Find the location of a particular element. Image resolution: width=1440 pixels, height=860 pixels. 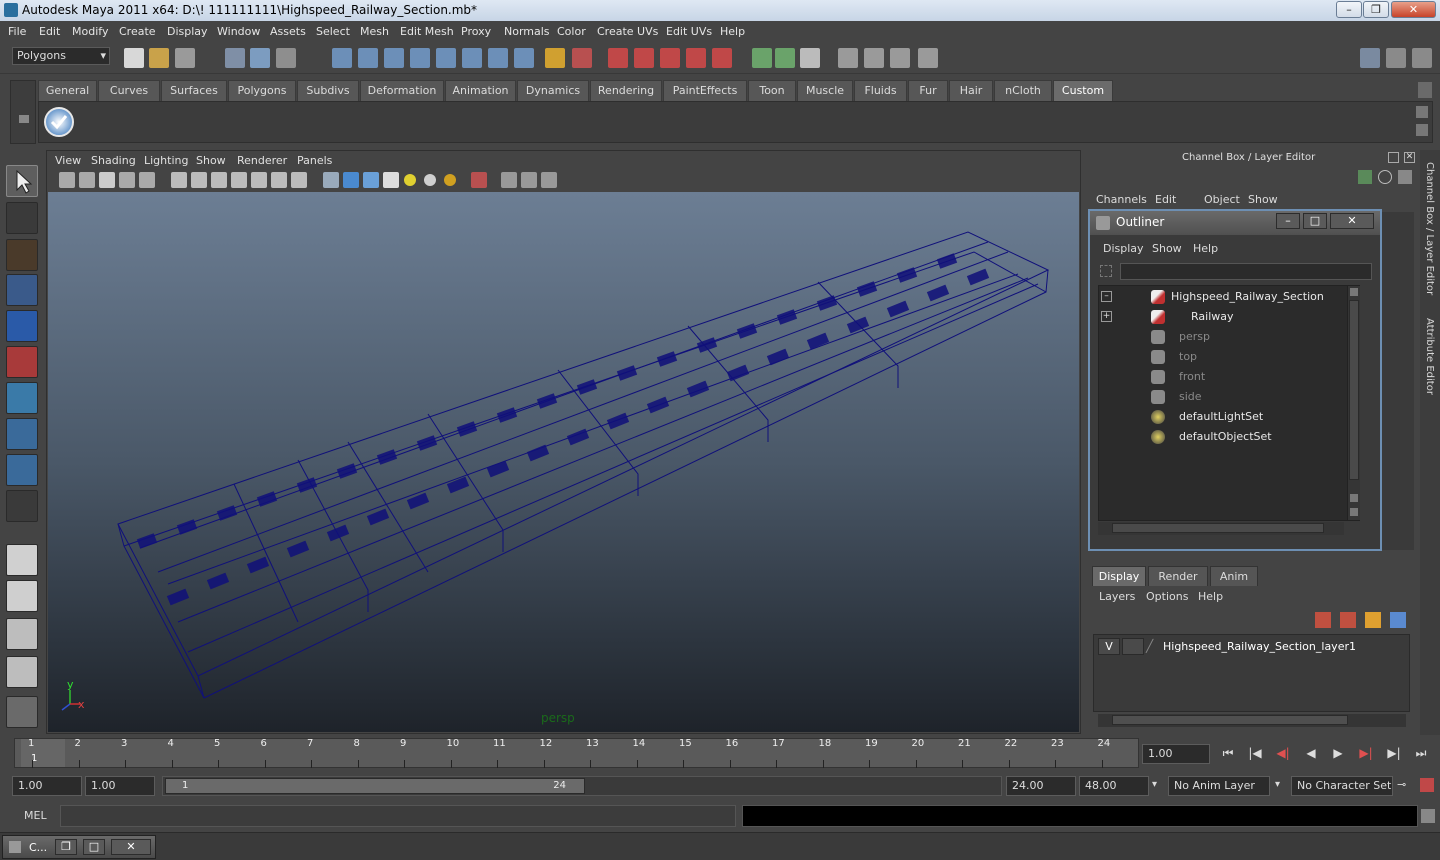

speed-icon is located at coordinates (1385, 177).